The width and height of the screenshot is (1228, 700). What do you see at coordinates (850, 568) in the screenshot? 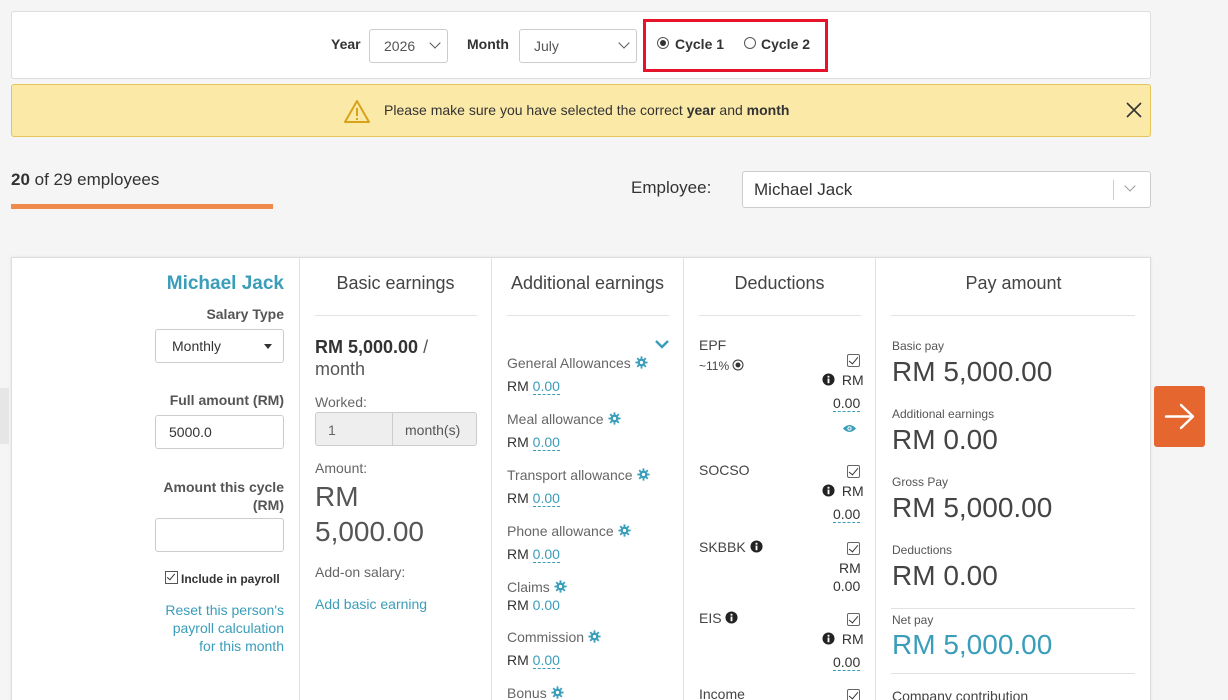
I see `skbbk-rm: RM` at bounding box center [850, 568].